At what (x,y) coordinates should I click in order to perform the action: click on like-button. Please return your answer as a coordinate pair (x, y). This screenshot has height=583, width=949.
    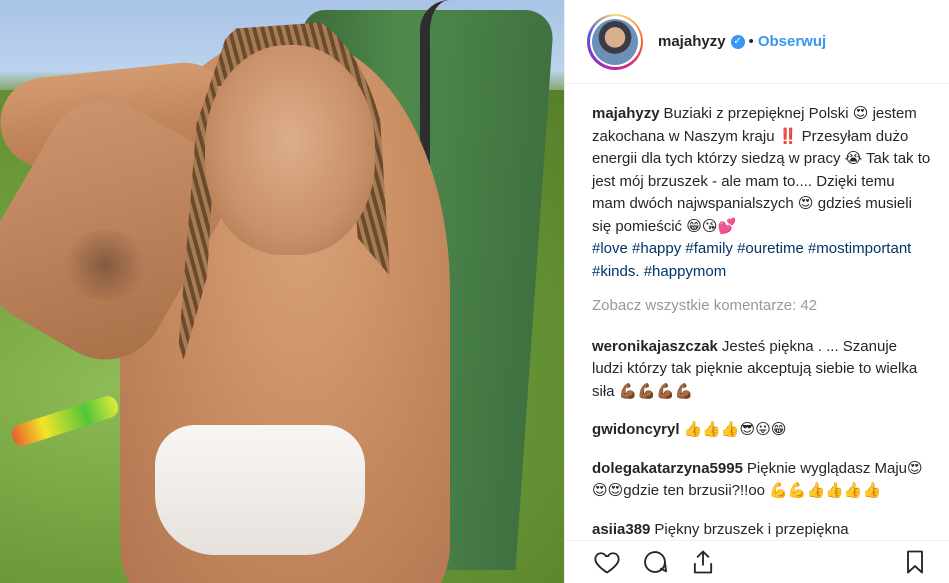
    Looking at the image, I should click on (607, 562).